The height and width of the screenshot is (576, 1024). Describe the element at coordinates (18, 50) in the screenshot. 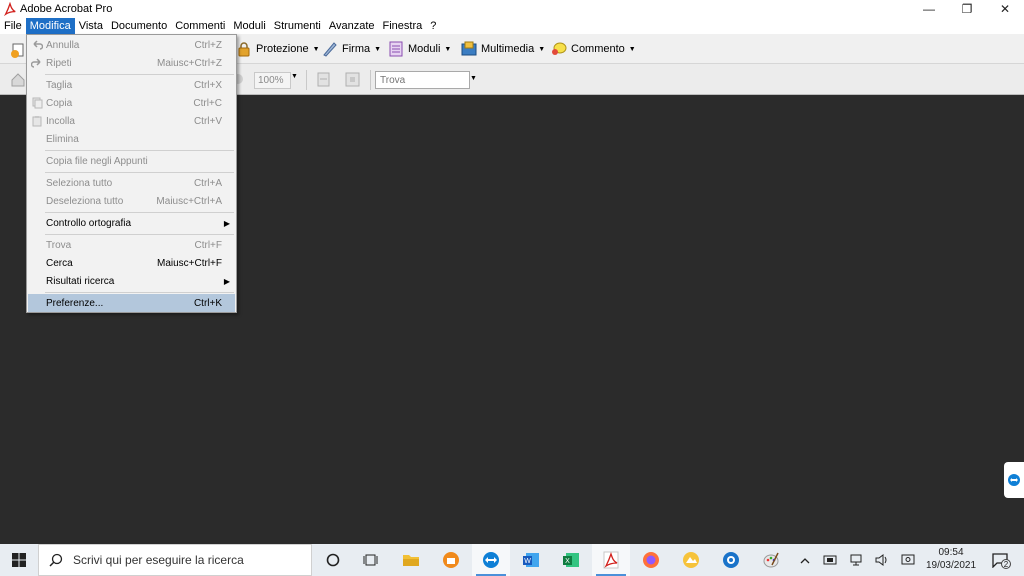

I see `create-pdf-icon` at that location.